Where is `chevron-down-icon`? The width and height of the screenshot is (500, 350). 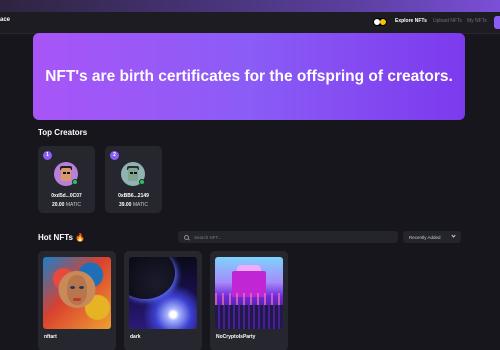
chevron-down-icon is located at coordinates (453, 235).